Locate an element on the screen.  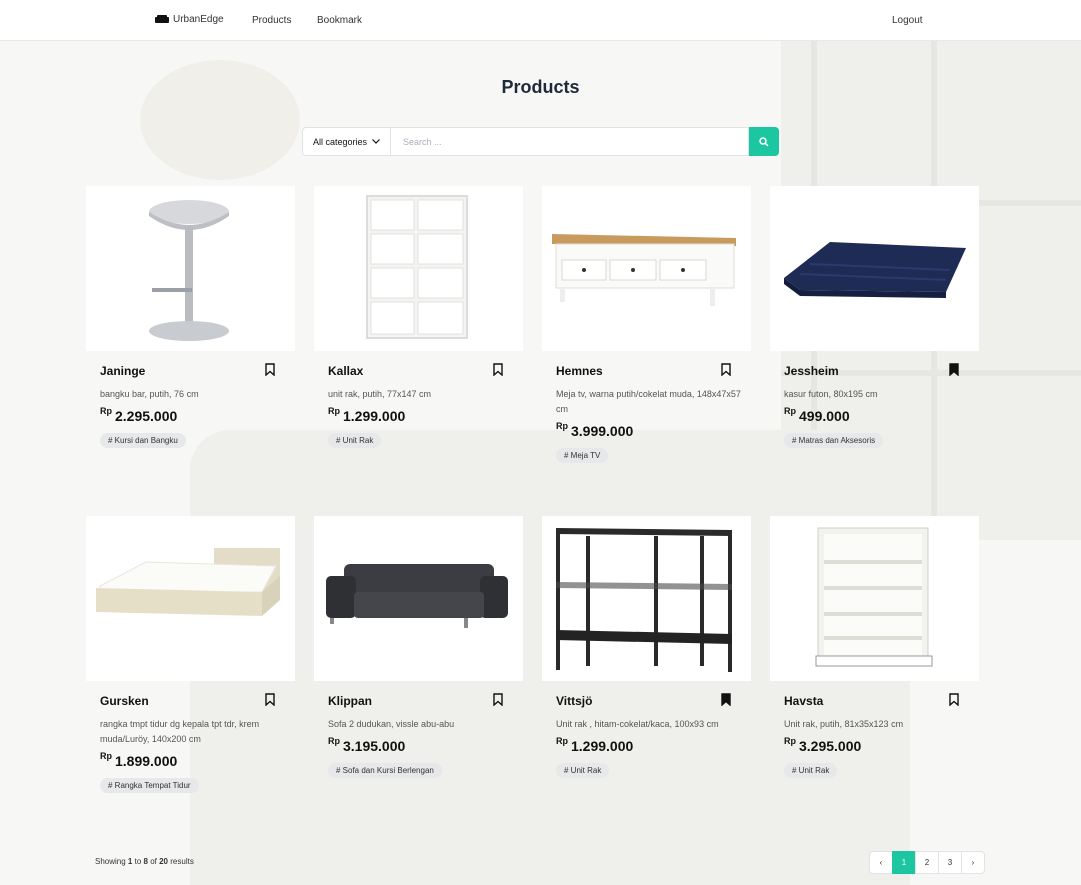
prev-page-button: ‹ is located at coordinates (881, 862).